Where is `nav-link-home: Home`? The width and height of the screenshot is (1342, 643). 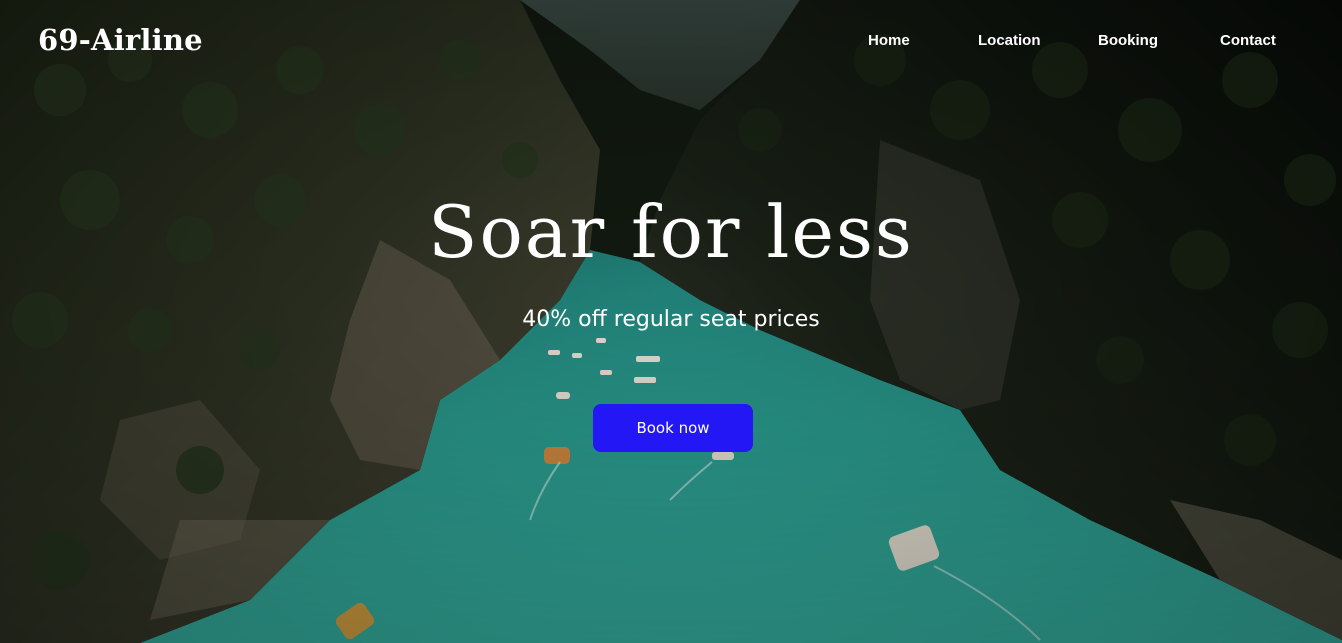 nav-link-home: Home is located at coordinates (889, 41).